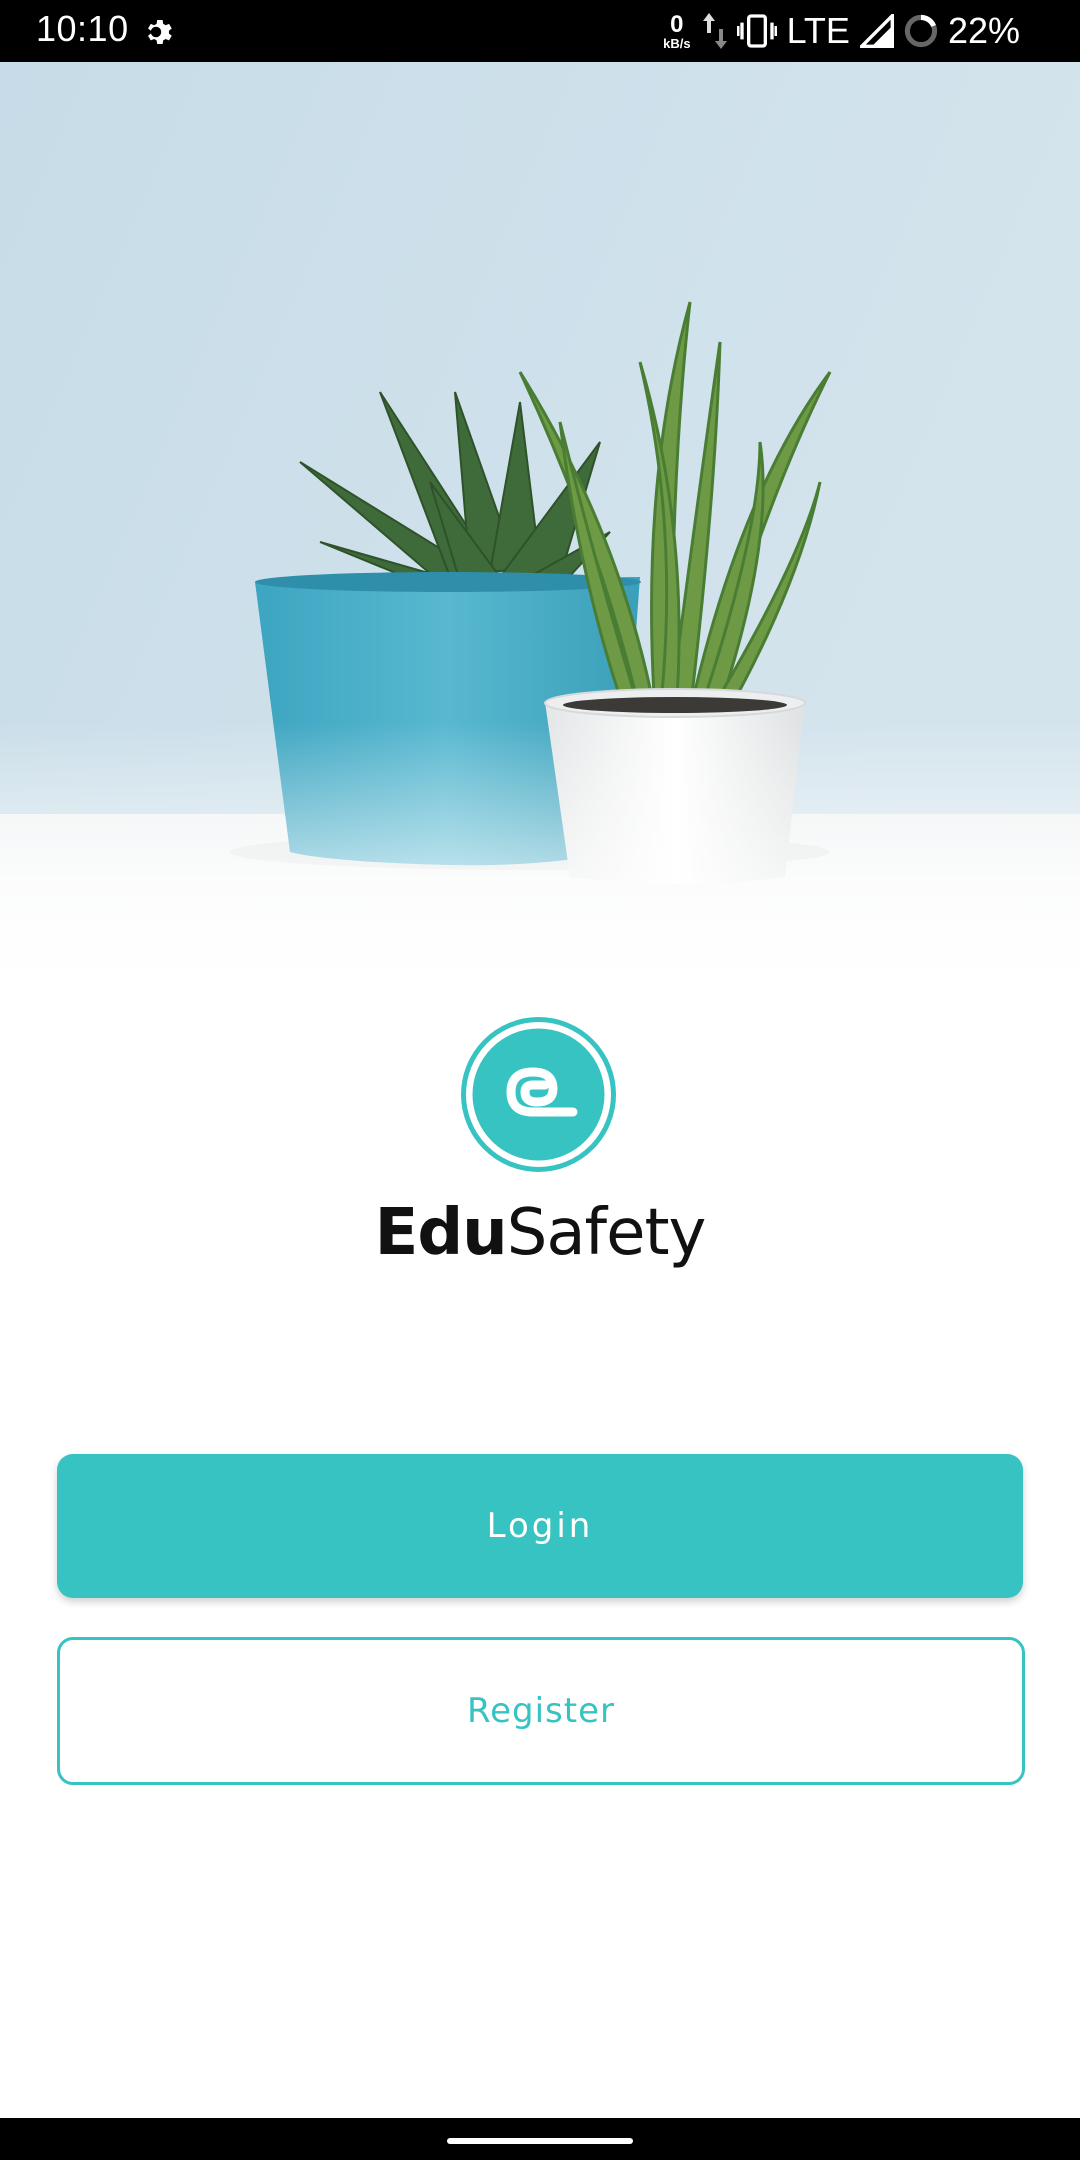 Image resolution: width=1080 pixels, height=2160 pixels. I want to click on navigation-bar, so click(540, 2139).